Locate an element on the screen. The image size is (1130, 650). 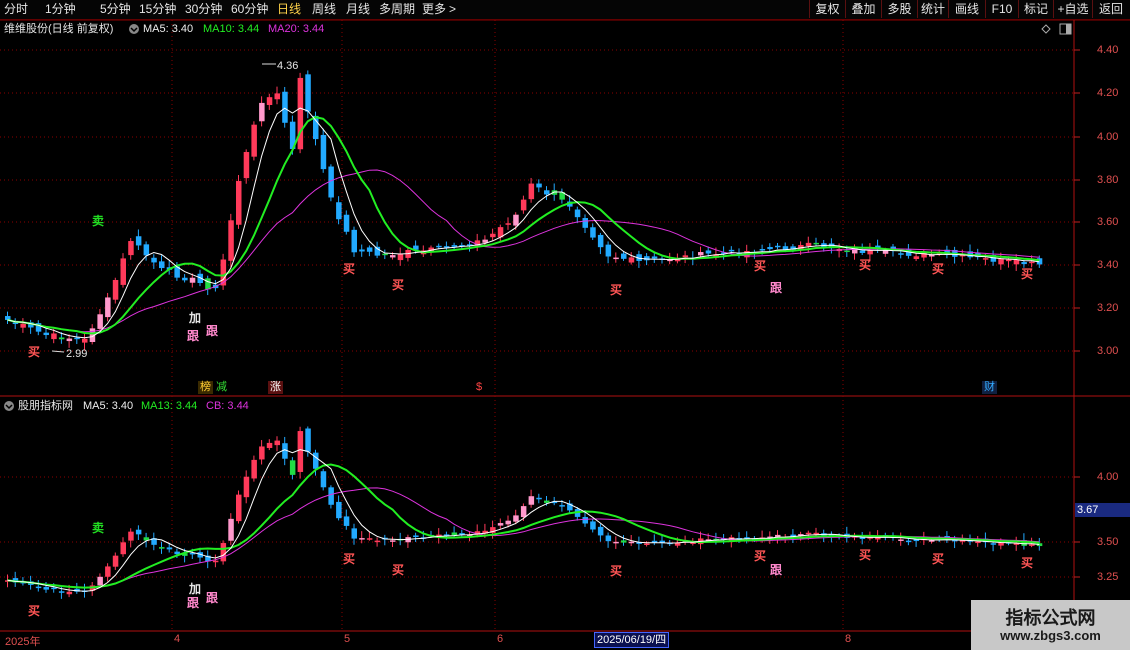
y-label: 4.40 is located at coordinates (1108, 50).